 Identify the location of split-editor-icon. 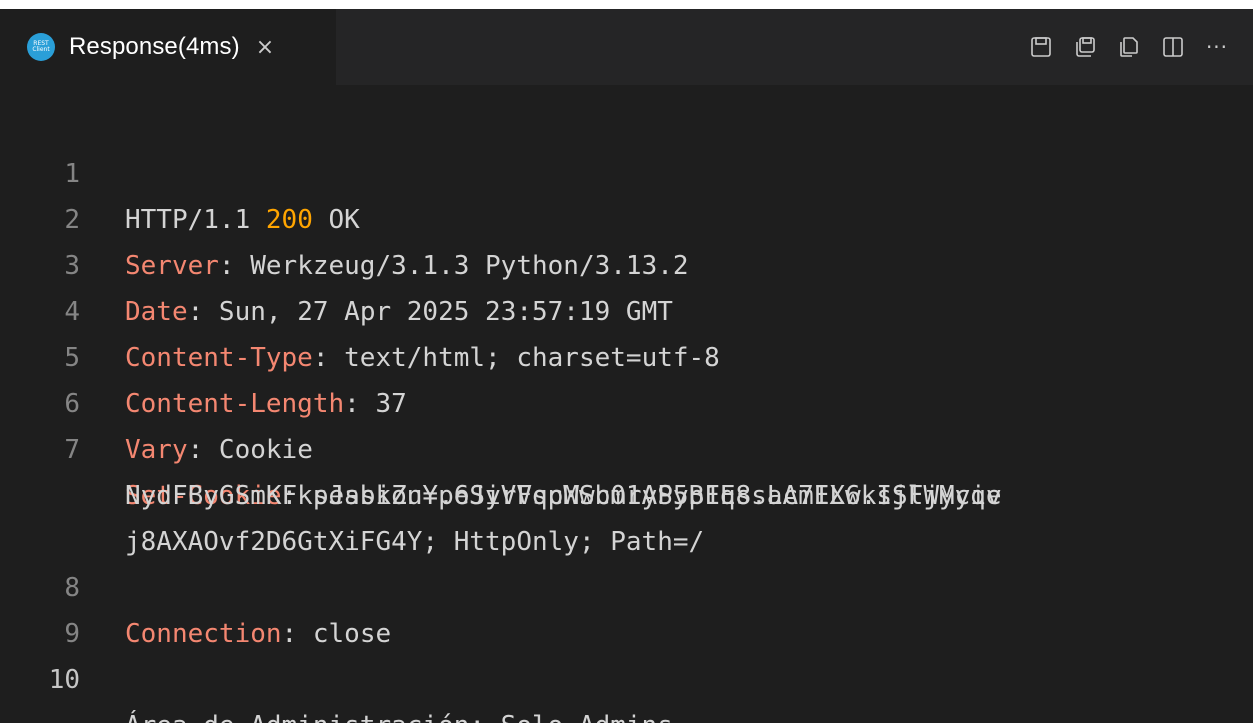
(1173, 47).